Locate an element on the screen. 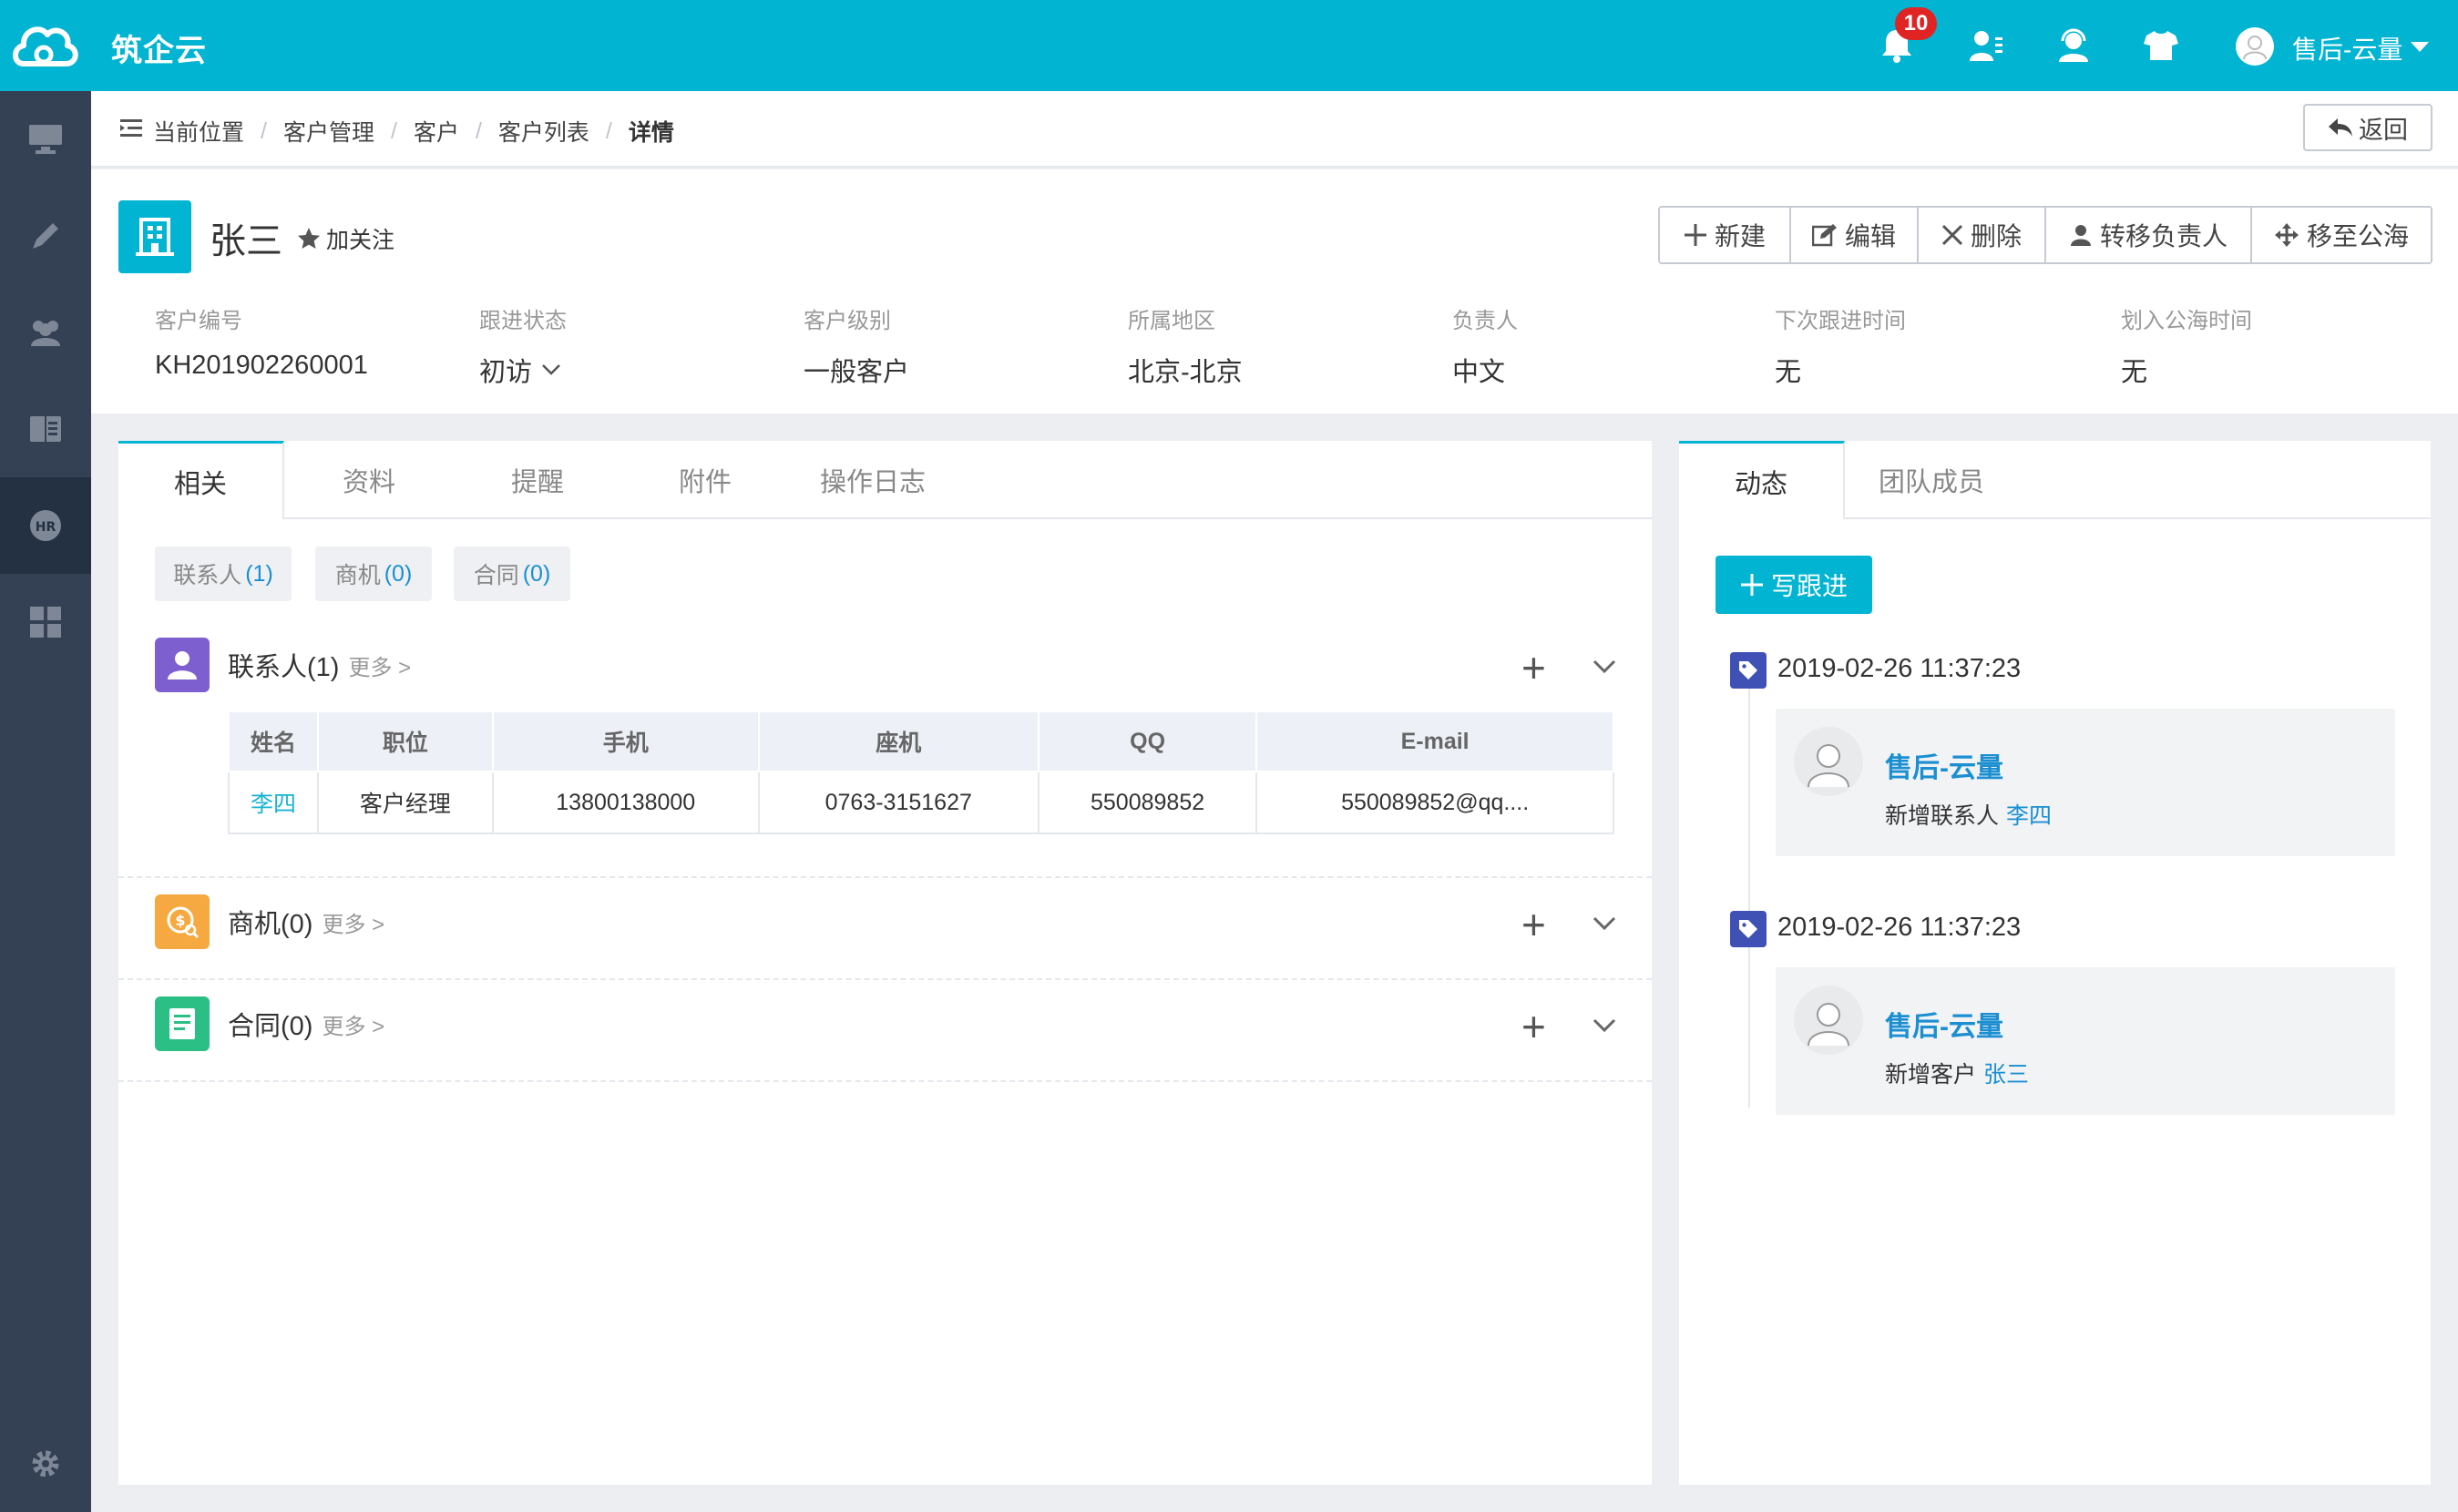  building-icon is located at coordinates (154, 236).